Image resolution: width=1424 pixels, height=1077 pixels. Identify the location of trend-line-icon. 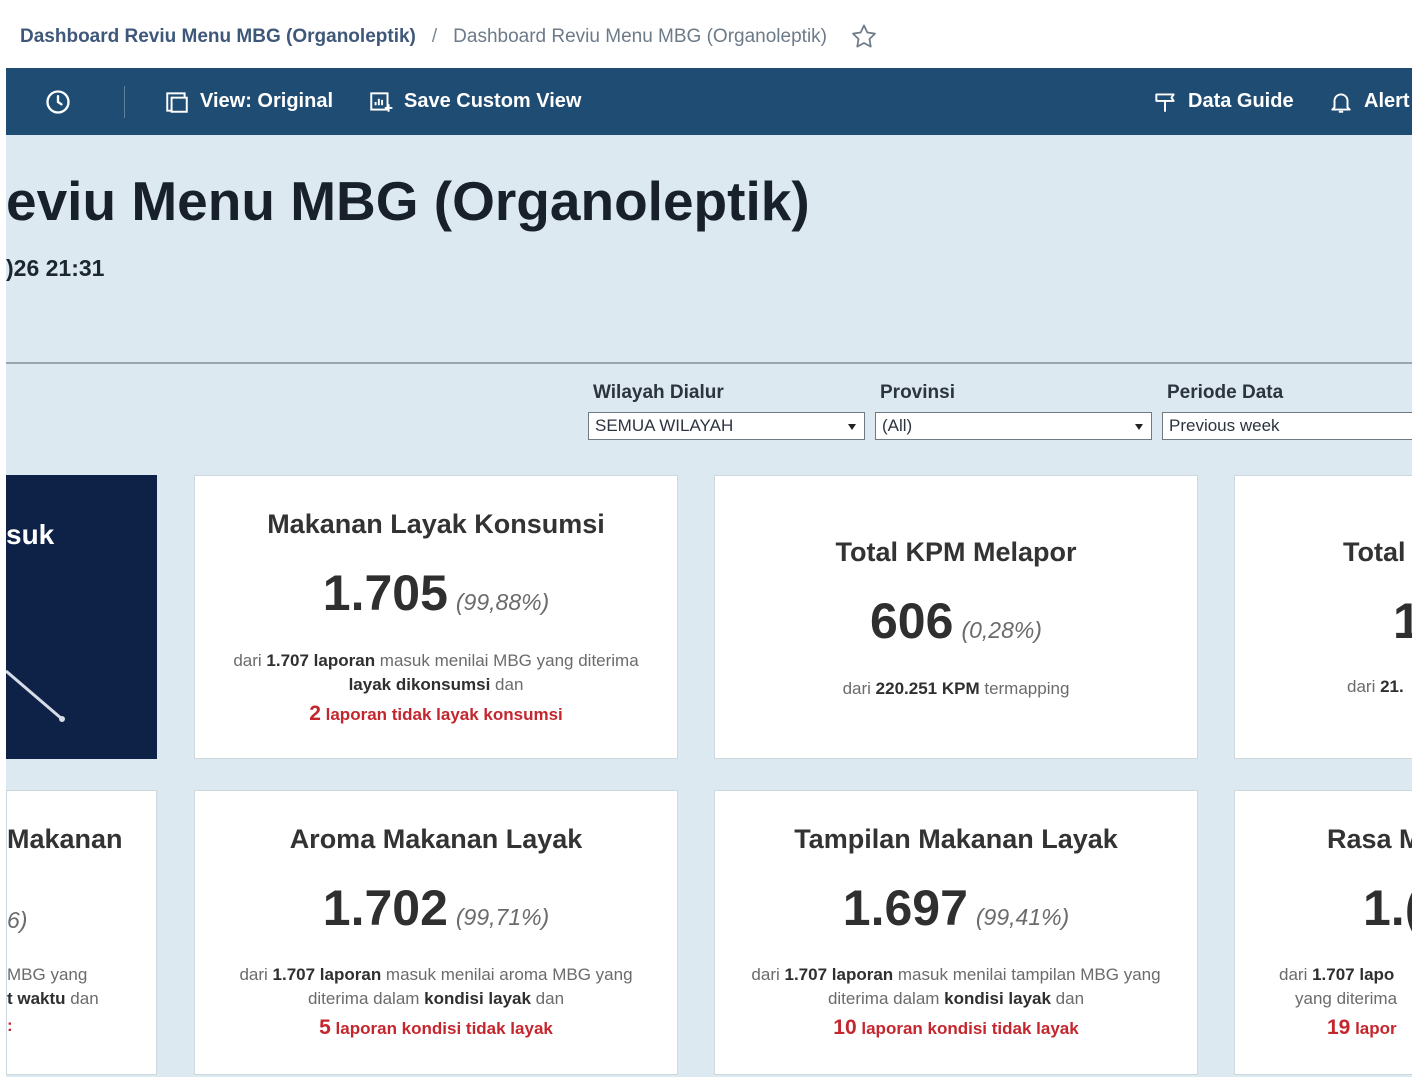
(35, 695).